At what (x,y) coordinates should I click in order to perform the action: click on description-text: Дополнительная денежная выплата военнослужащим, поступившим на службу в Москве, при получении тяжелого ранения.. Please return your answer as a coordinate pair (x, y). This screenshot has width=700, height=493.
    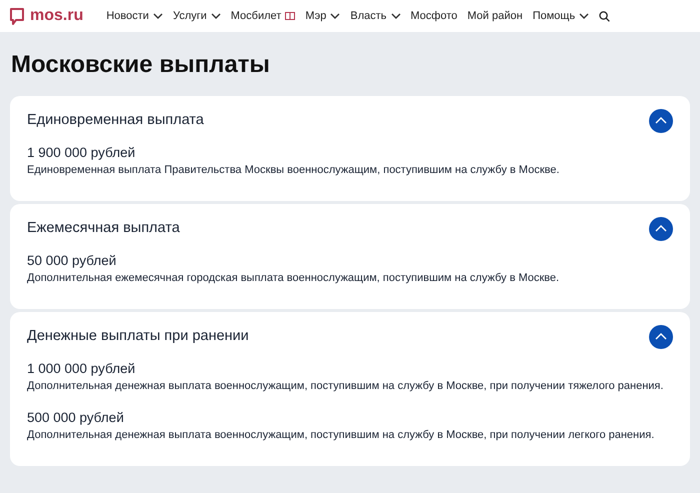
    Looking at the image, I should click on (345, 386).